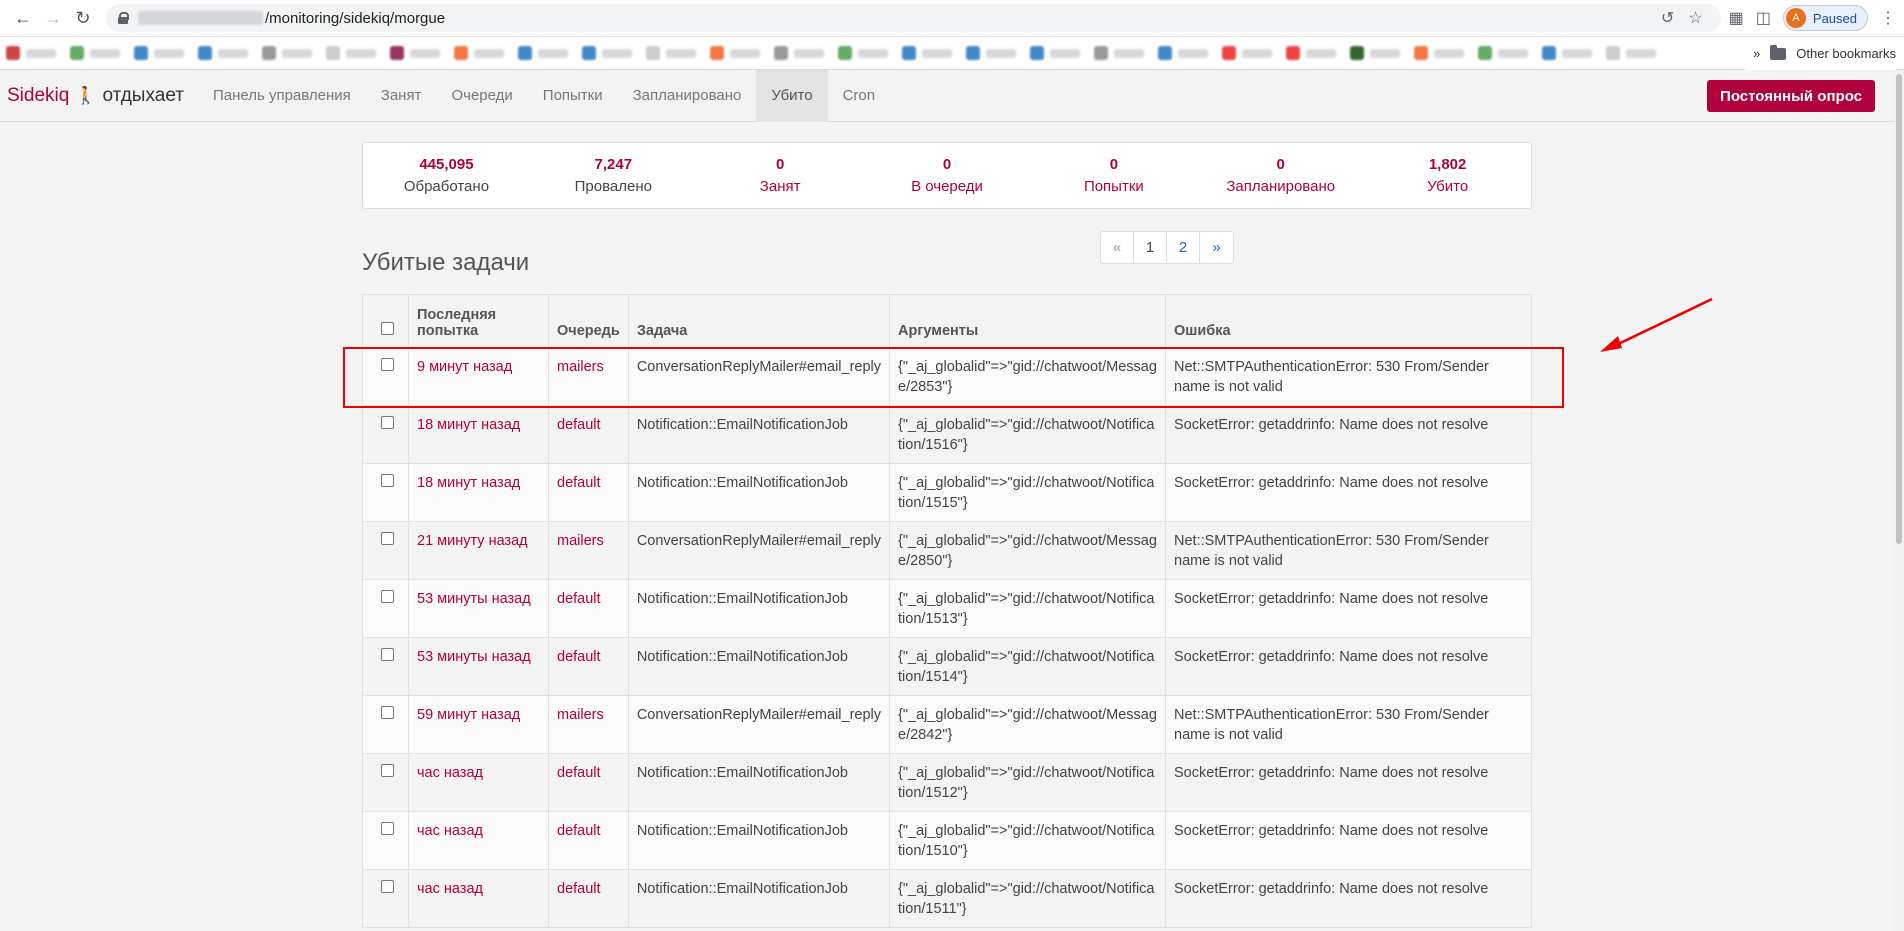 Image resolution: width=1904 pixels, height=931 pixels. What do you see at coordinates (481, 96) in the screenshot?
I see `nav-queues: Очереди` at bounding box center [481, 96].